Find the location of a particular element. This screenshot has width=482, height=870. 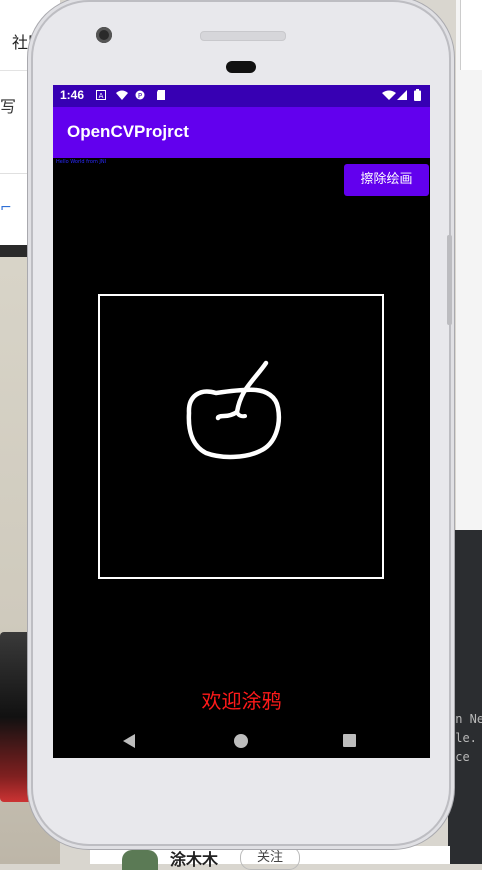

follow-button: 关注 is located at coordinates (270, 858).